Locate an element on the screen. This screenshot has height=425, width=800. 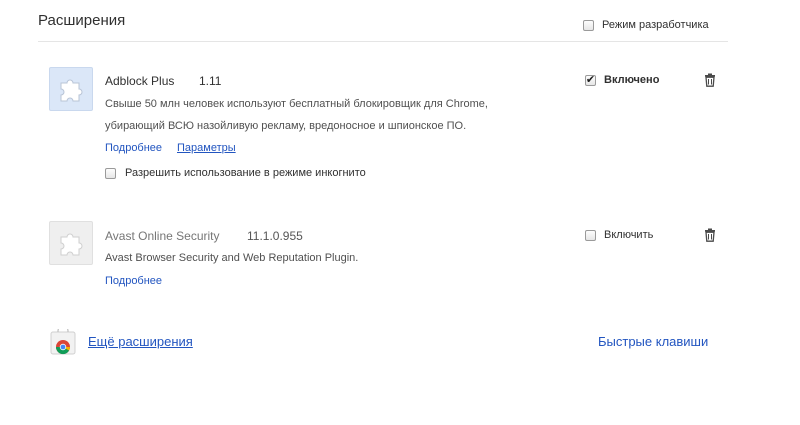
extension-name: Avast Online Security is located at coordinates (162, 236).